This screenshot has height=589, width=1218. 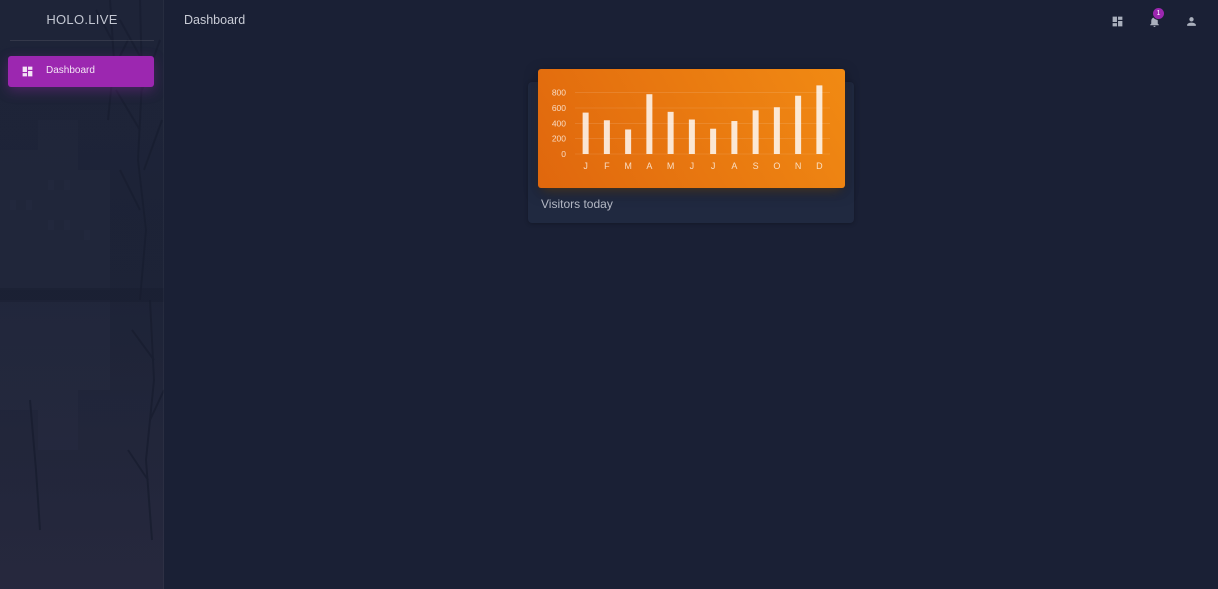 What do you see at coordinates (563, 154) in the screenshot?
I see `y-tick-label: 0` at bounding box center [563, 154].